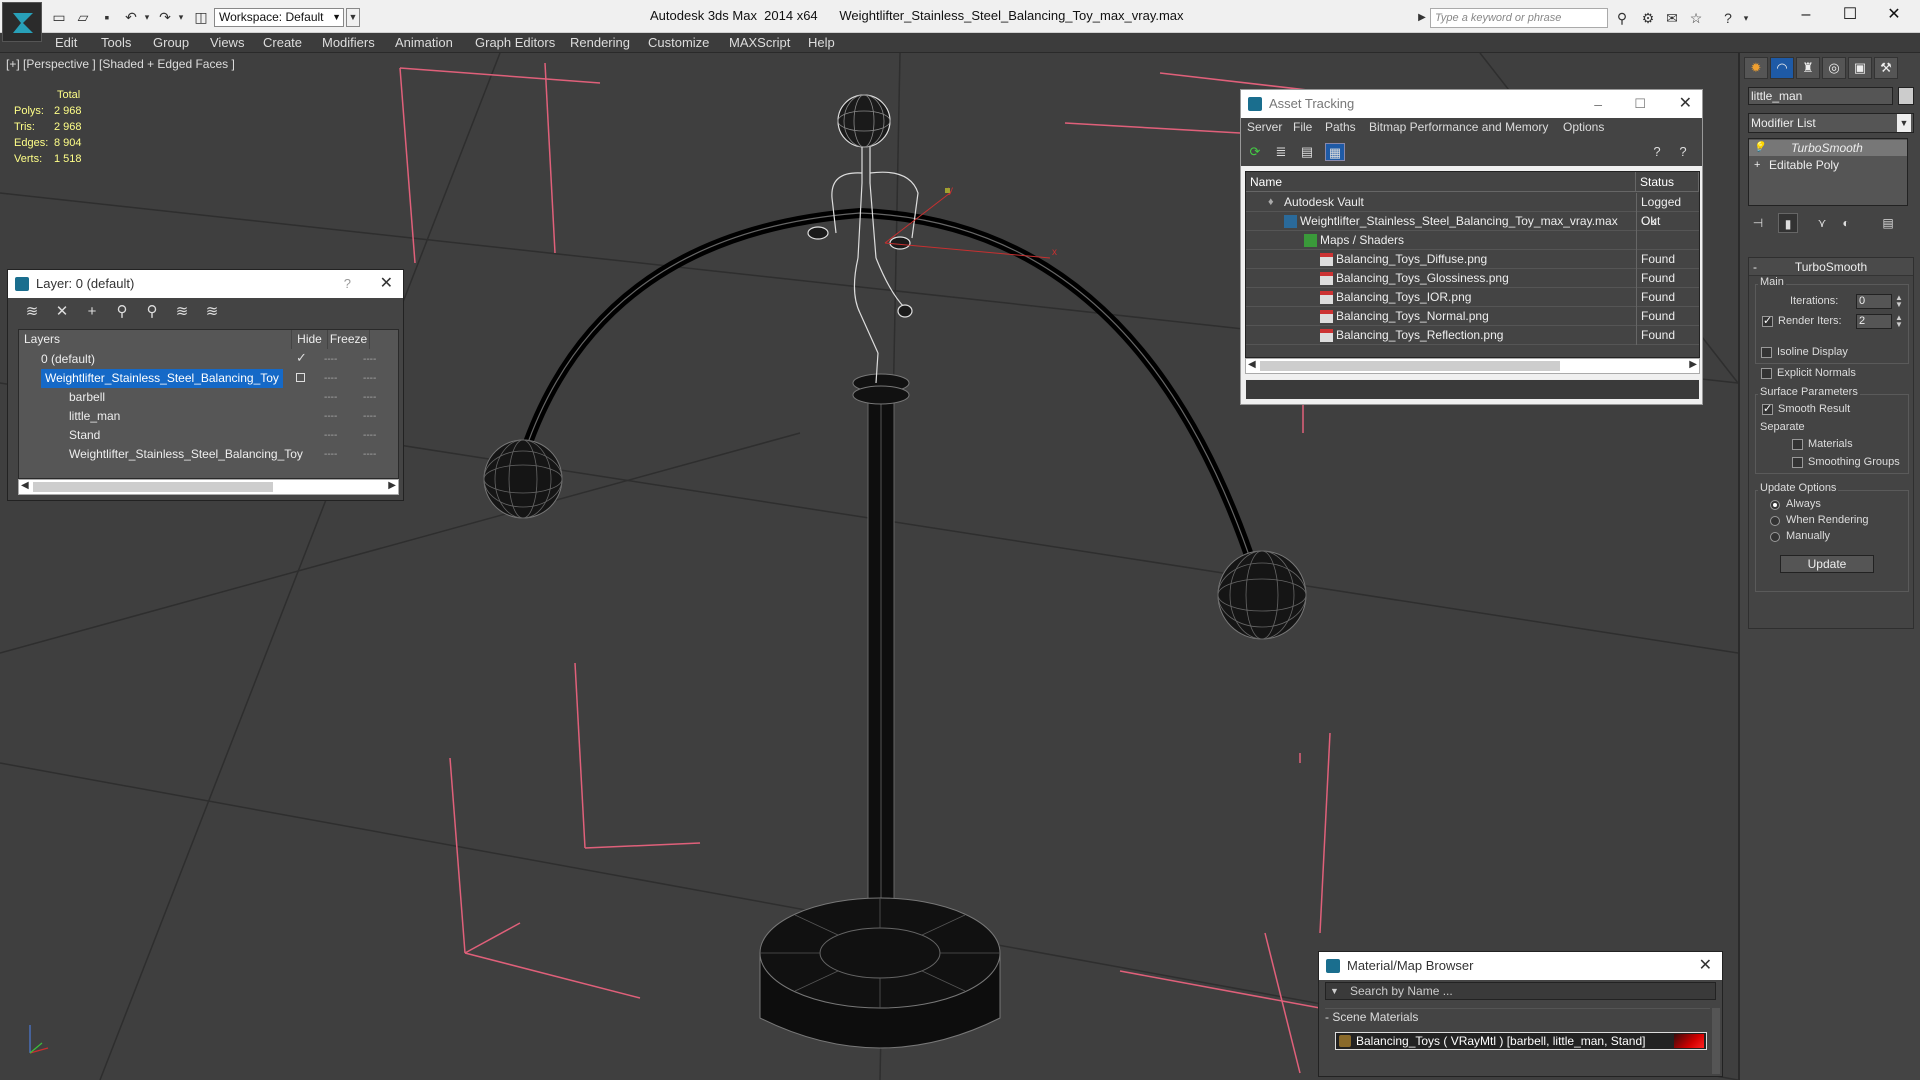  What do you see at coordinates (1696, 18) in the screenshot?
I see `favorites-star-icon: ☆` at bounding box center [1696, 18].